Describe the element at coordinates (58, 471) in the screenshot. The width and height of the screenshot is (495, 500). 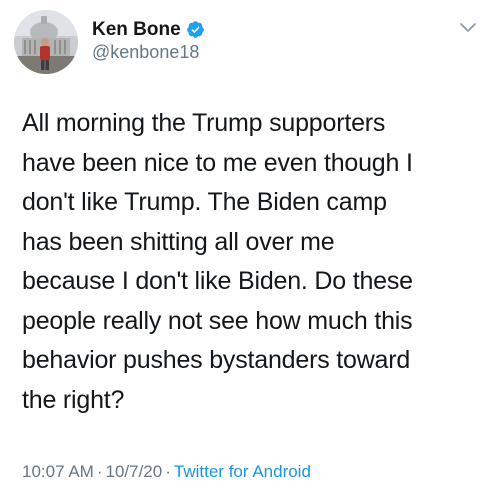
I see `tweet-time: 10:07 AM` at that location.